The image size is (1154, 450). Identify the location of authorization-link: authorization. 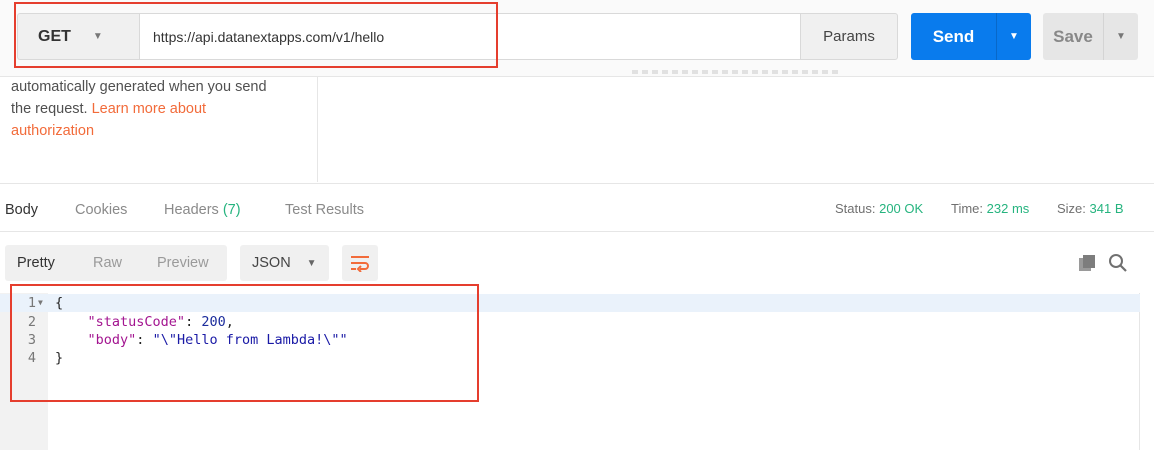
(159, 131).